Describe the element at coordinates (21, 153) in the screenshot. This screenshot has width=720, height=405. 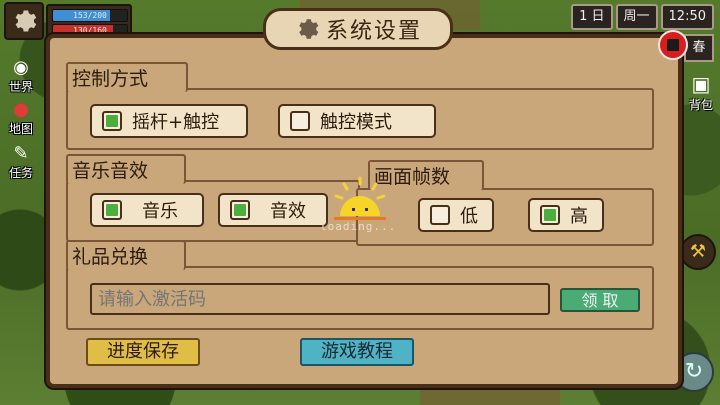
I see `quest-icon: ✎` at that location.